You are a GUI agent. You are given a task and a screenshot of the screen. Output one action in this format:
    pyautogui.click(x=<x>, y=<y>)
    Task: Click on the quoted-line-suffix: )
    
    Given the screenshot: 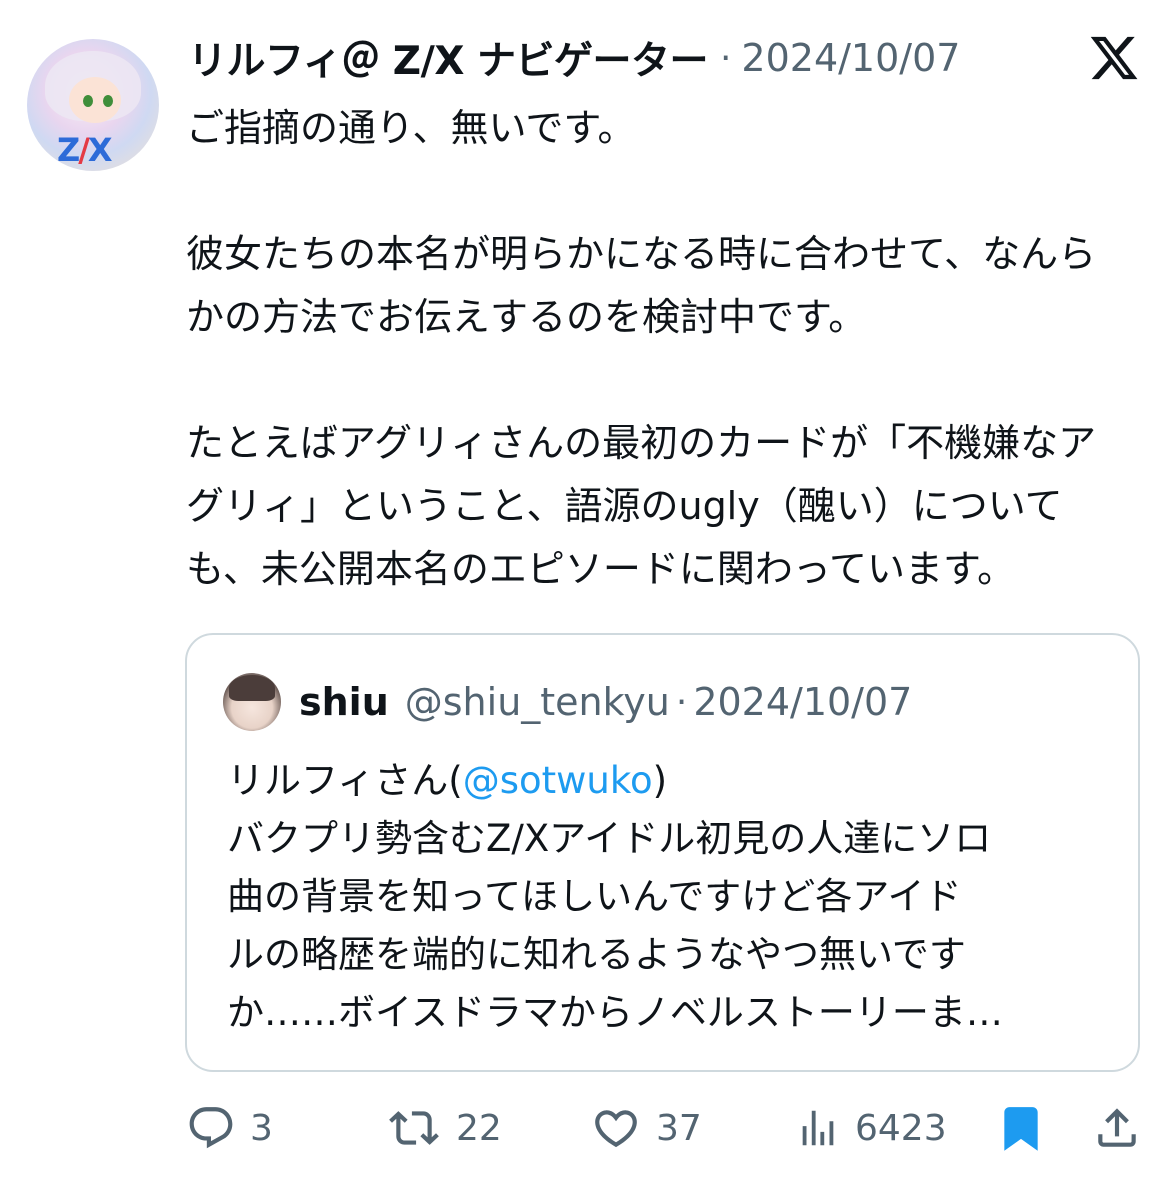 What is the action you would take?
    pyautogui.click(x=660, y=780)
    